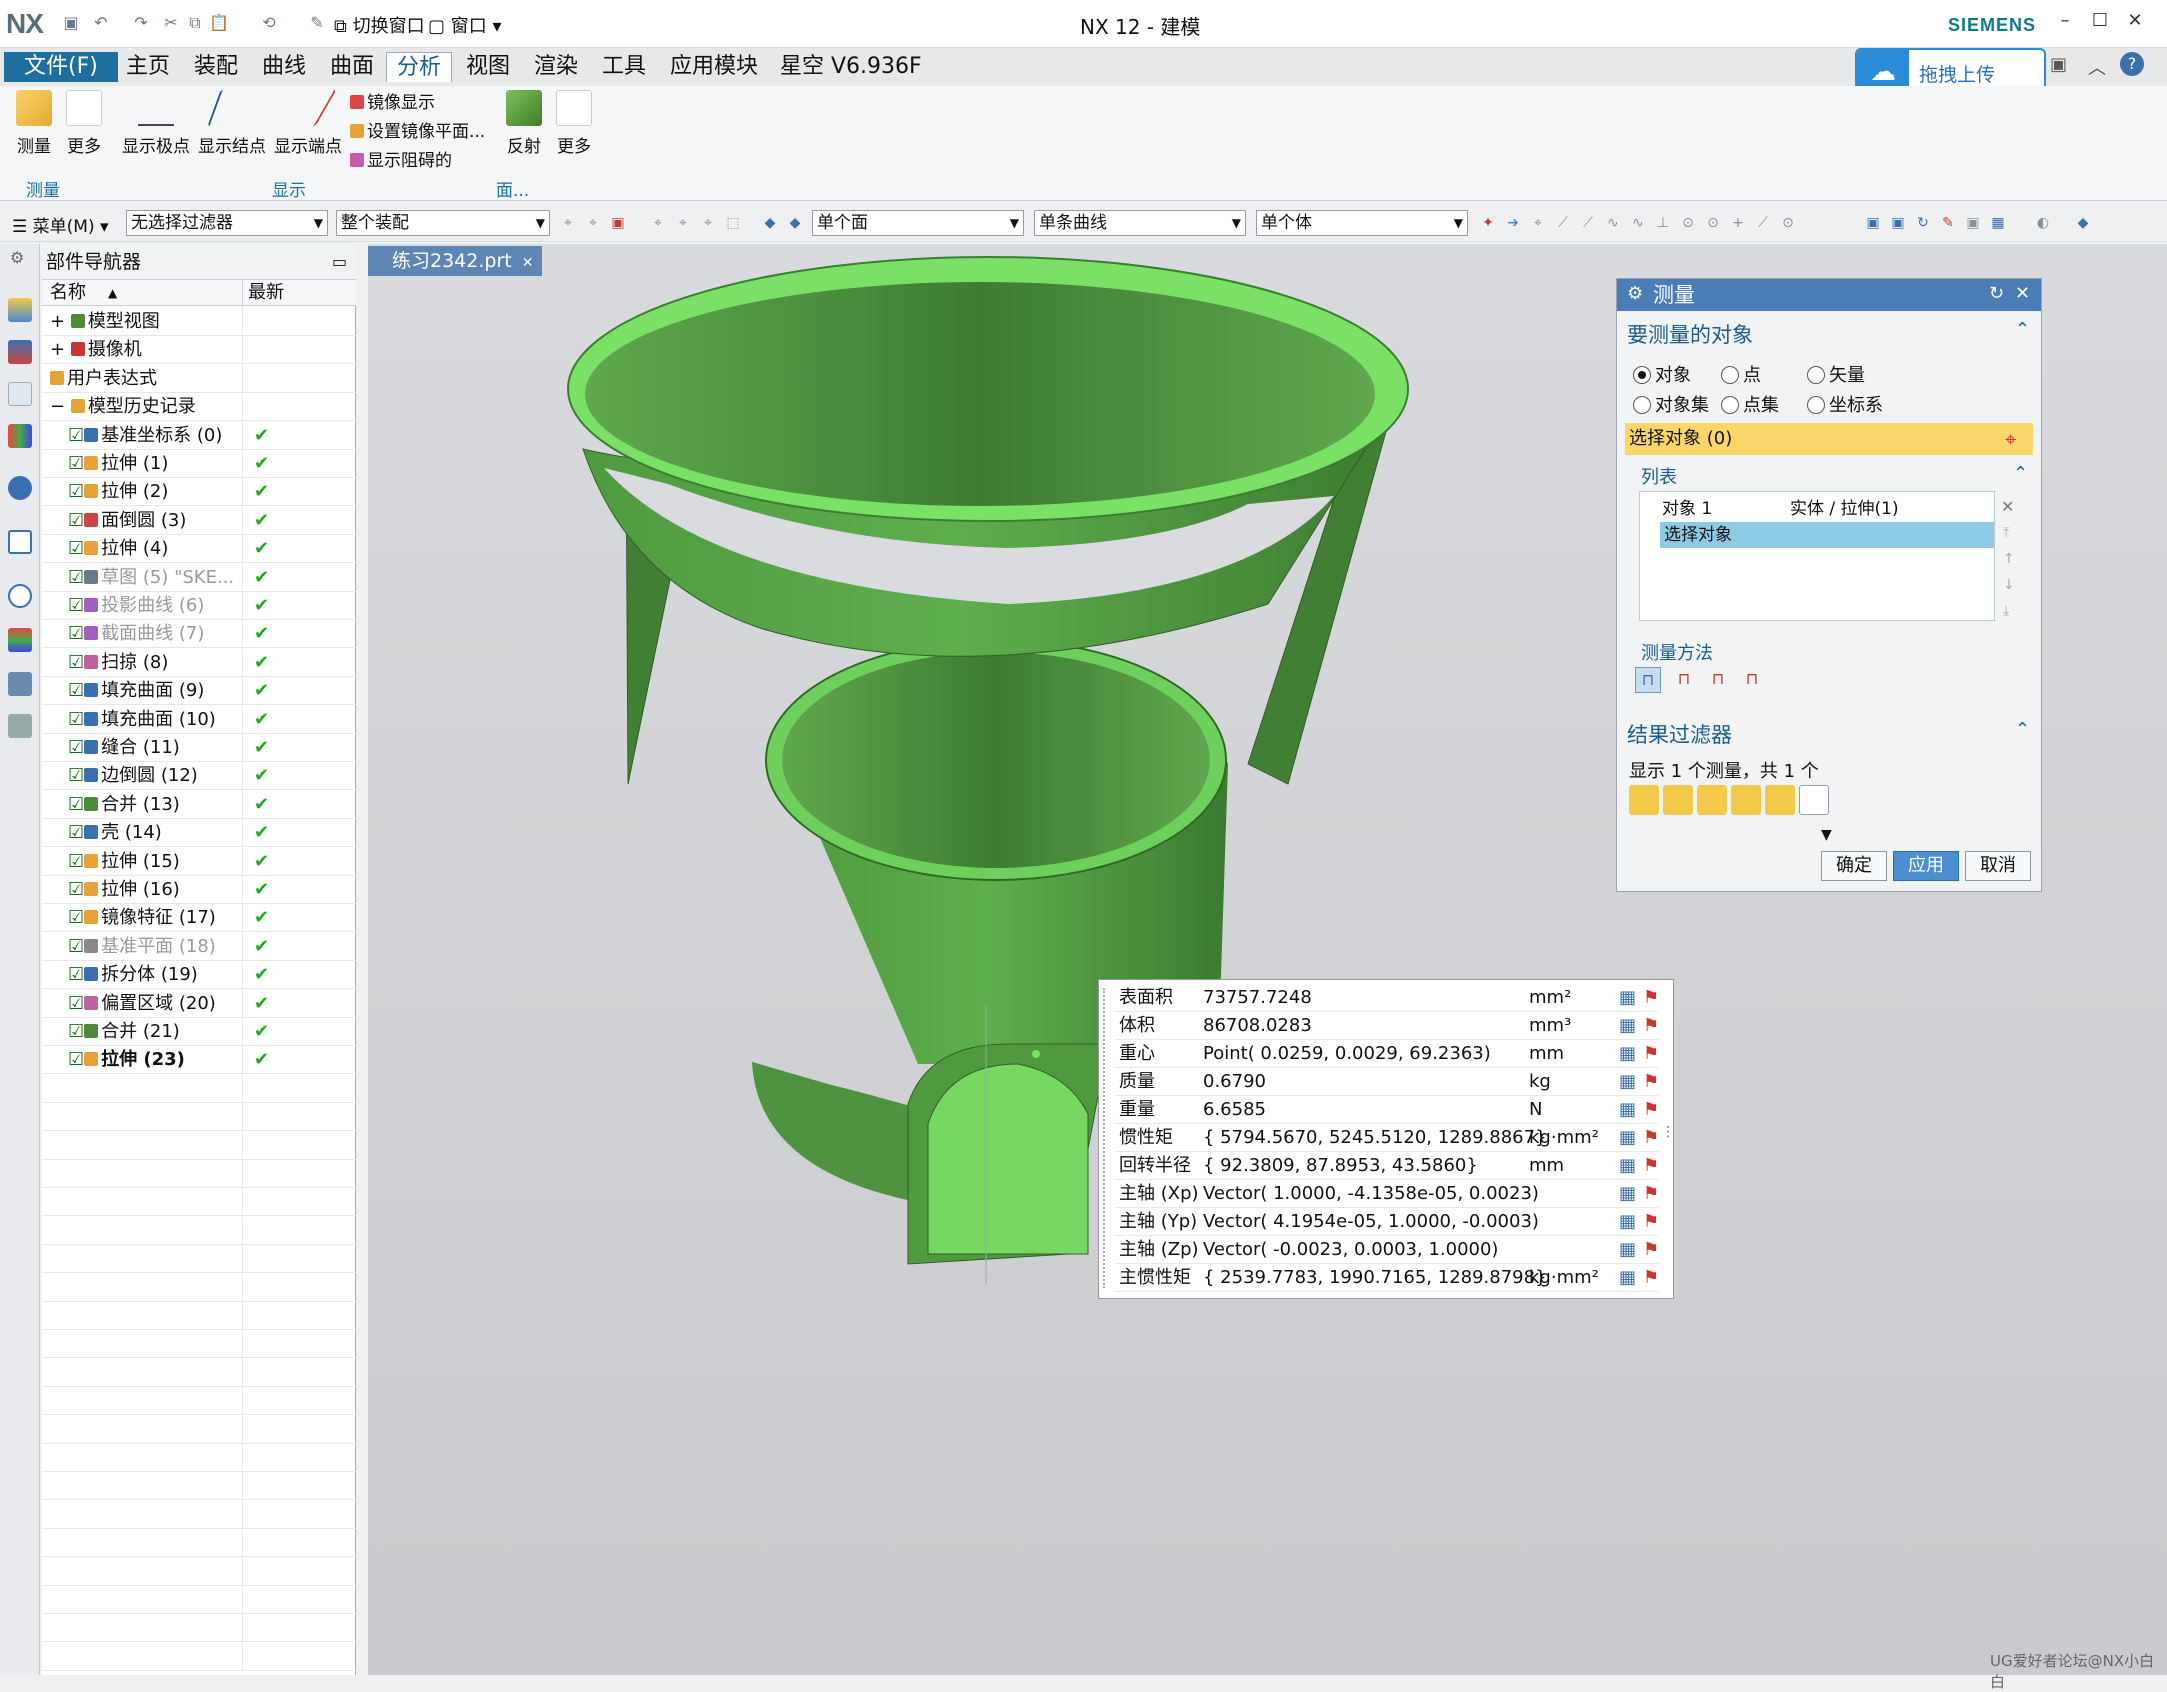 The image size is (2167, 1692). I want to click on move-bottom-icon: ⤓, so click(2006, 611).